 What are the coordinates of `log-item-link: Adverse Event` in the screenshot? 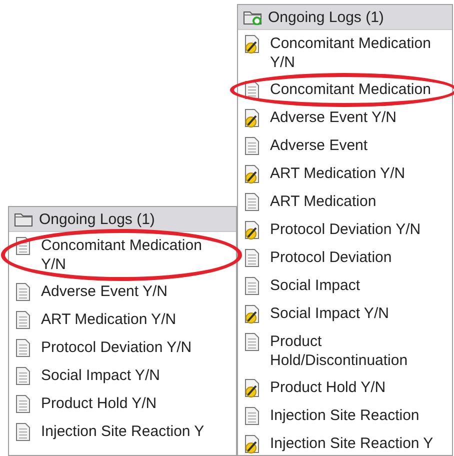 It's located at (320, 145).